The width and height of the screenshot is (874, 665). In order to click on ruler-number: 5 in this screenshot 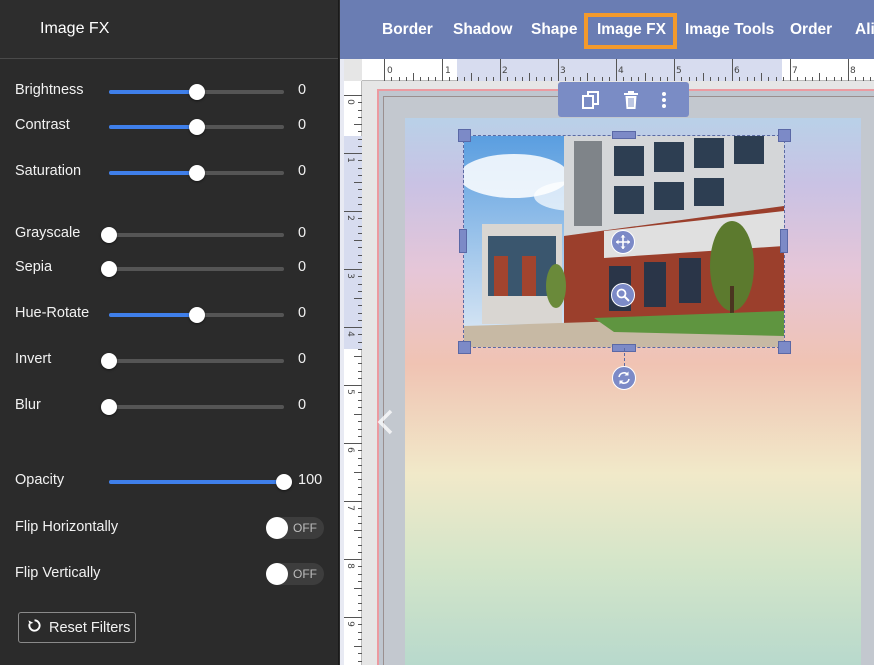, I will do `click(679, 71)`.